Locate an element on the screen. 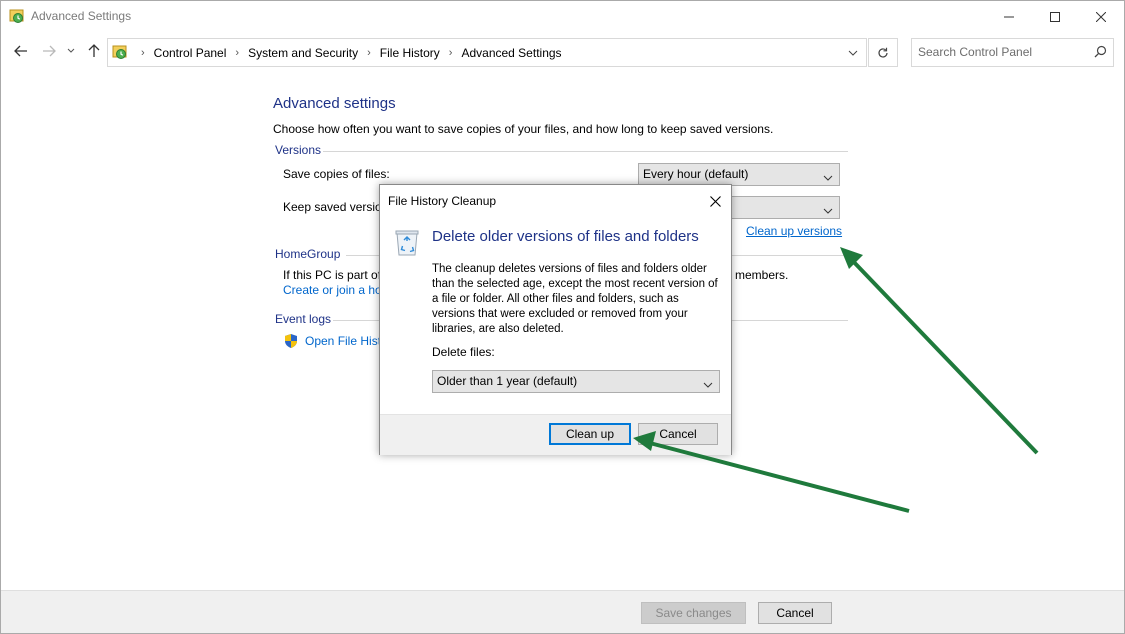  recycle-bin-icon is located at coordinates (407, 242).